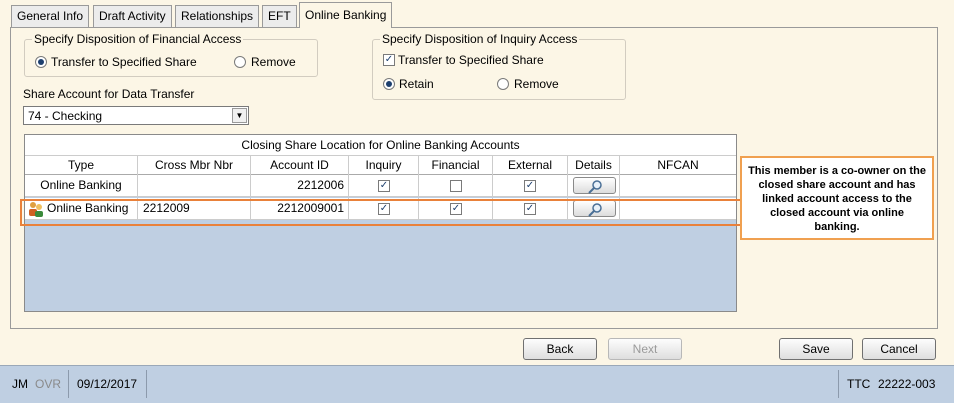 This screenshot has height=403, width=954. I want to click on table-row: Online Banking 2212006 ✓ ✓, so click(380, 186).